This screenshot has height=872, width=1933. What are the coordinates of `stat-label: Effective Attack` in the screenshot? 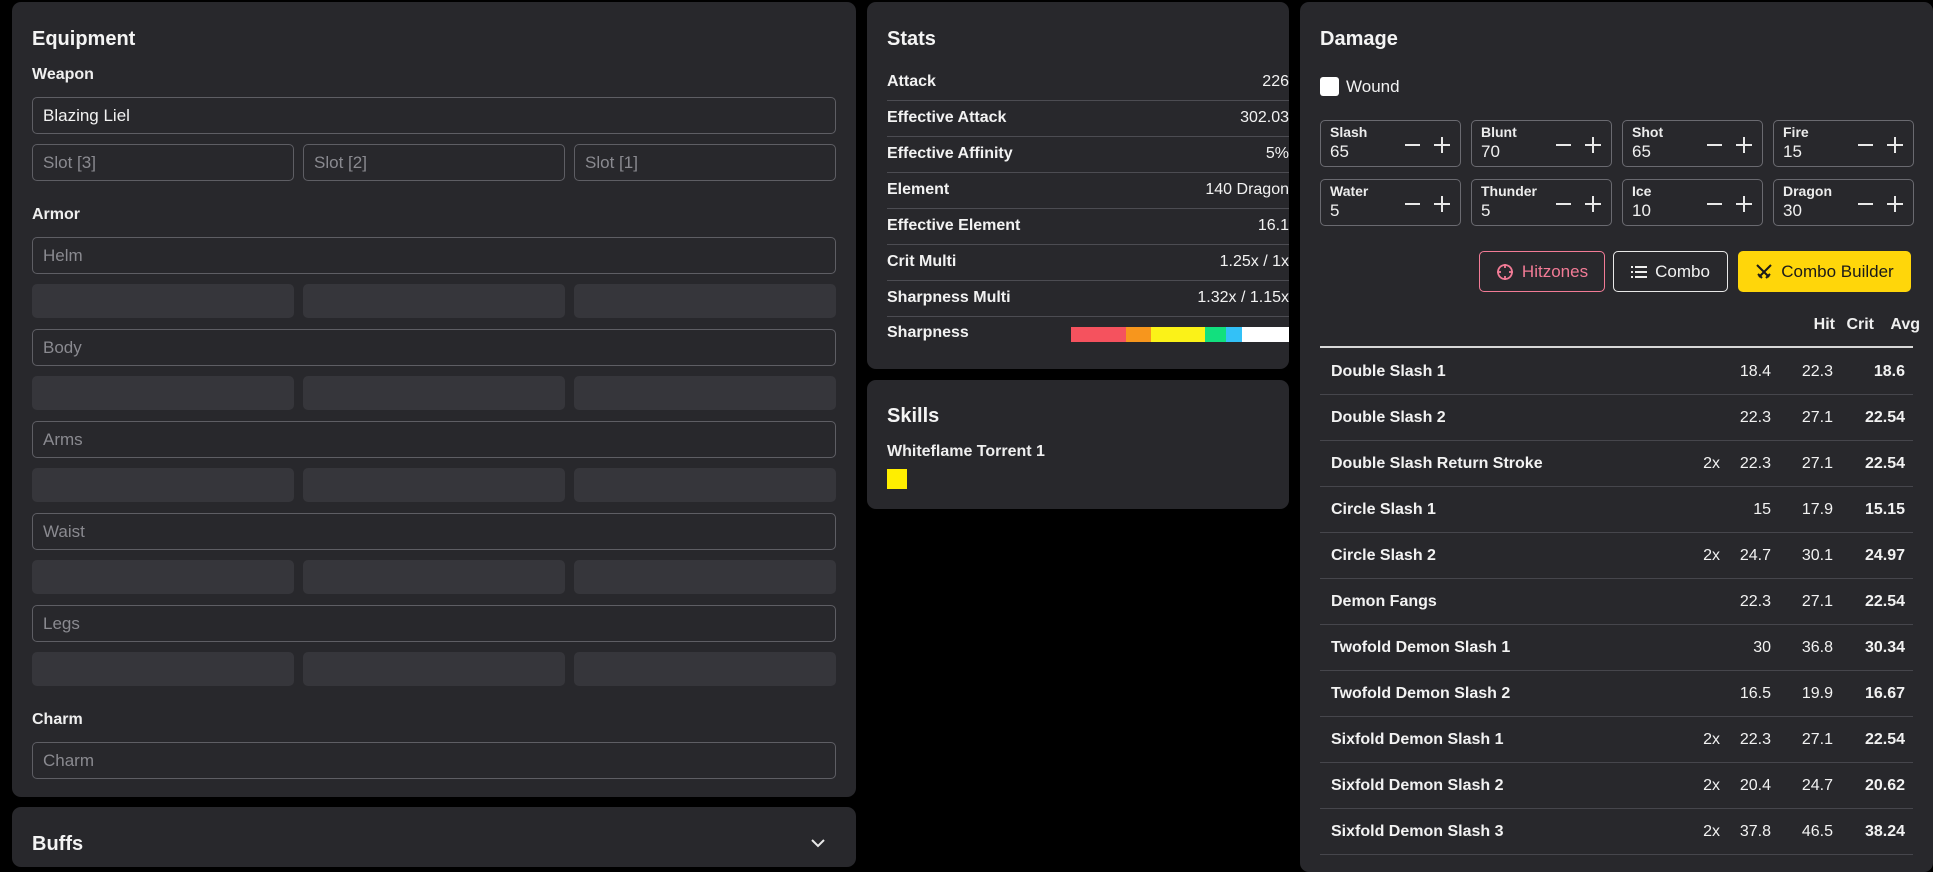 It's located at (947, 117).